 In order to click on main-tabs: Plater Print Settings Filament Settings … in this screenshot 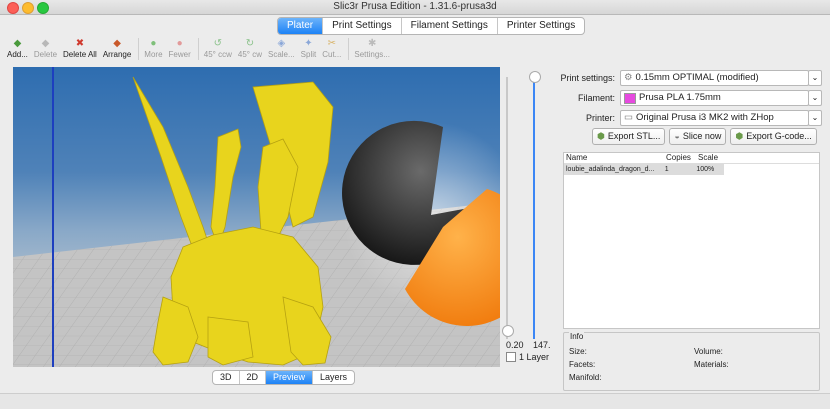, I will do `click(431, 26)`.